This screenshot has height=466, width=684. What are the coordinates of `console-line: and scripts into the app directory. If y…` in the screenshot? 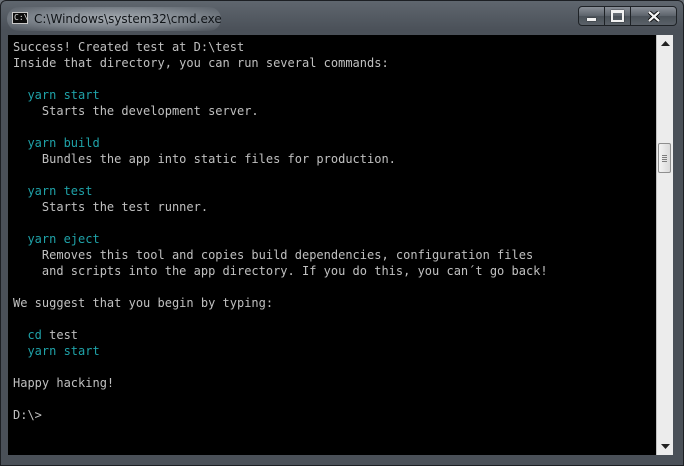 It's located at (280, 271).